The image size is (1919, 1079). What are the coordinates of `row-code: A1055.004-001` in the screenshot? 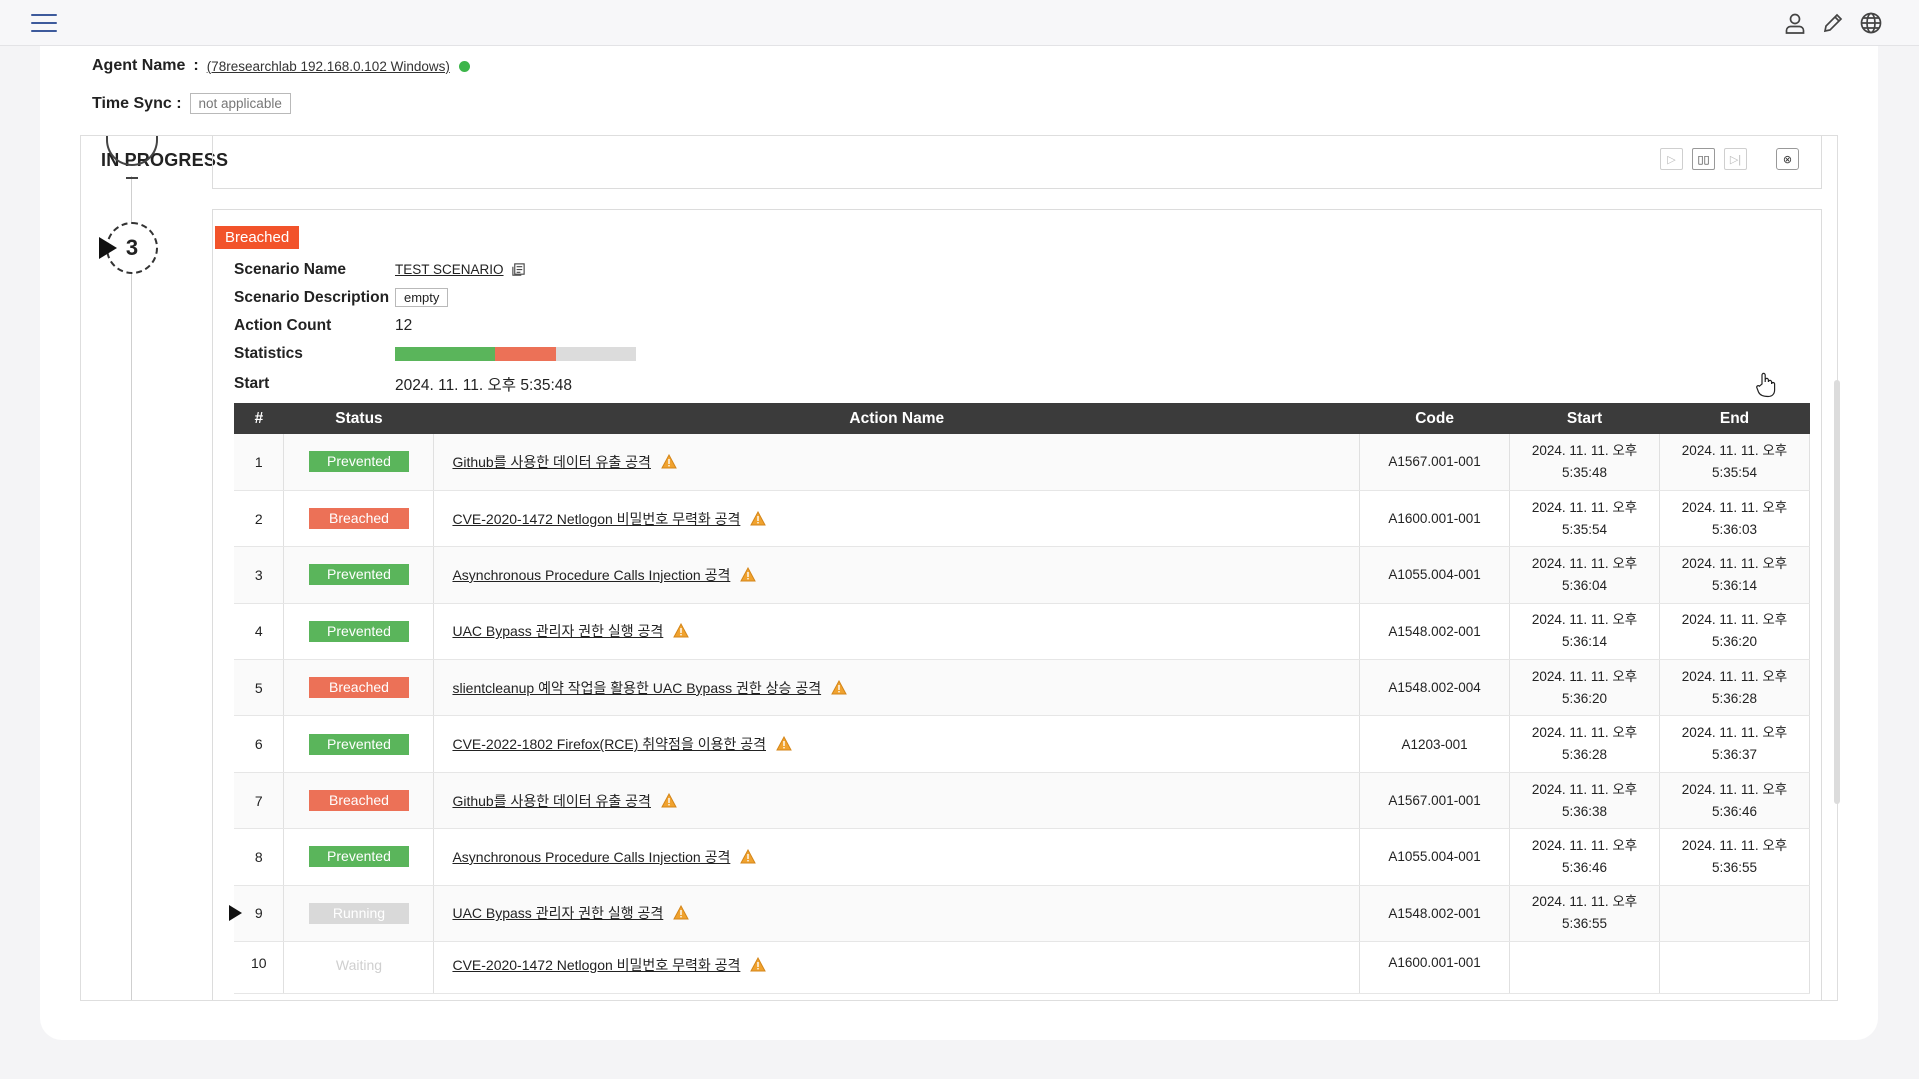 It's located at (1435, 857).